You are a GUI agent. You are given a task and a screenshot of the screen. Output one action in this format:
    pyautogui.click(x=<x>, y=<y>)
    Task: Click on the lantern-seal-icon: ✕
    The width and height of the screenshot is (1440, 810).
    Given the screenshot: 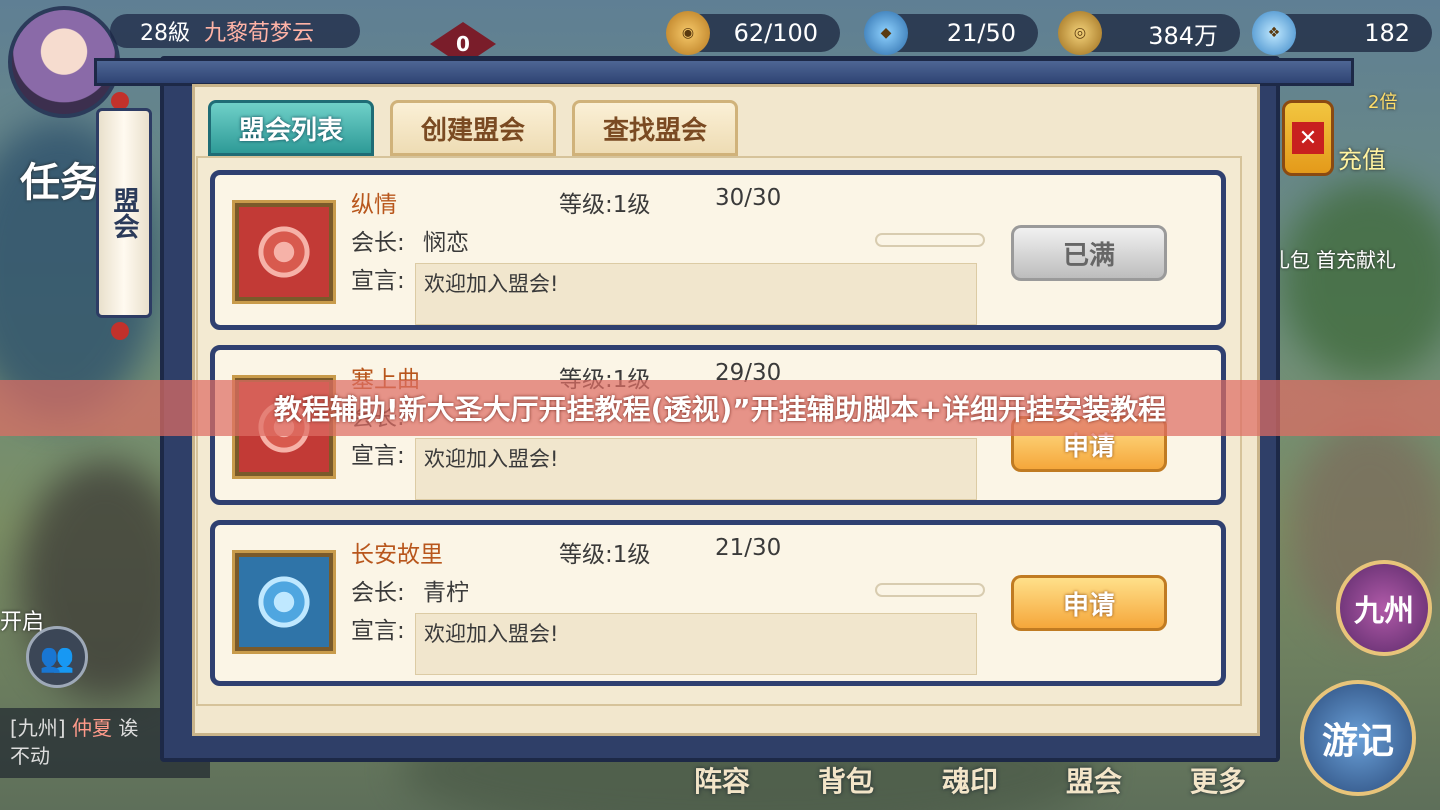 What is the action you would take?
    pyautogui.click(x=1308, y=138)
    